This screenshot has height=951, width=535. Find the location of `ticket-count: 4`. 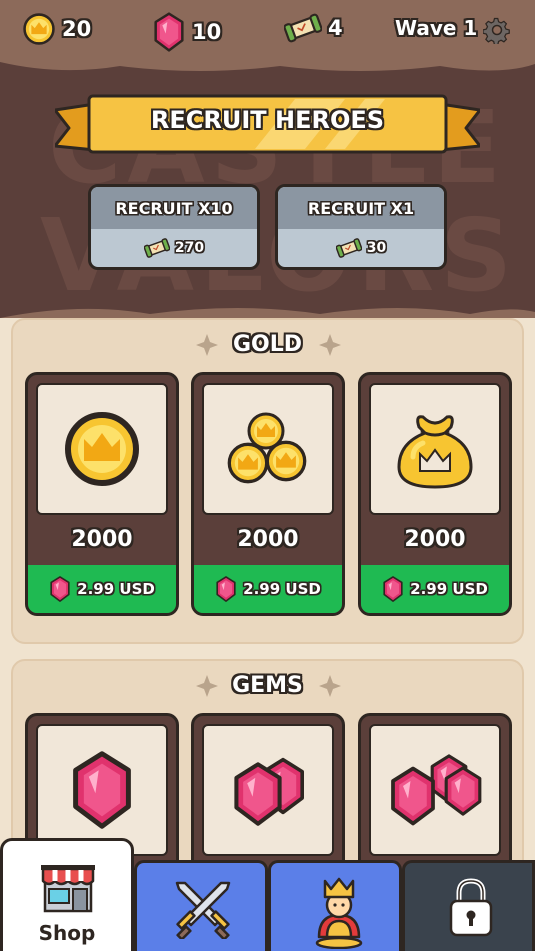

ticket-count: 4 is located at coordinates (335, 28).